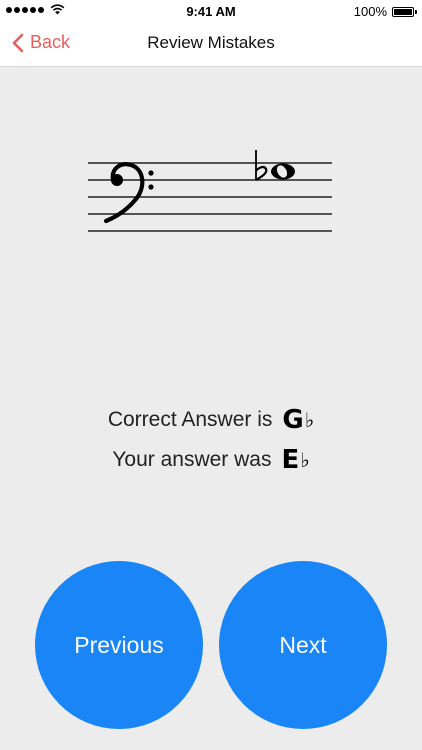  What do you see at coordinates (303, 645) in the screenshot?
I see `next-button: Next` at bounding box center [303, 645].